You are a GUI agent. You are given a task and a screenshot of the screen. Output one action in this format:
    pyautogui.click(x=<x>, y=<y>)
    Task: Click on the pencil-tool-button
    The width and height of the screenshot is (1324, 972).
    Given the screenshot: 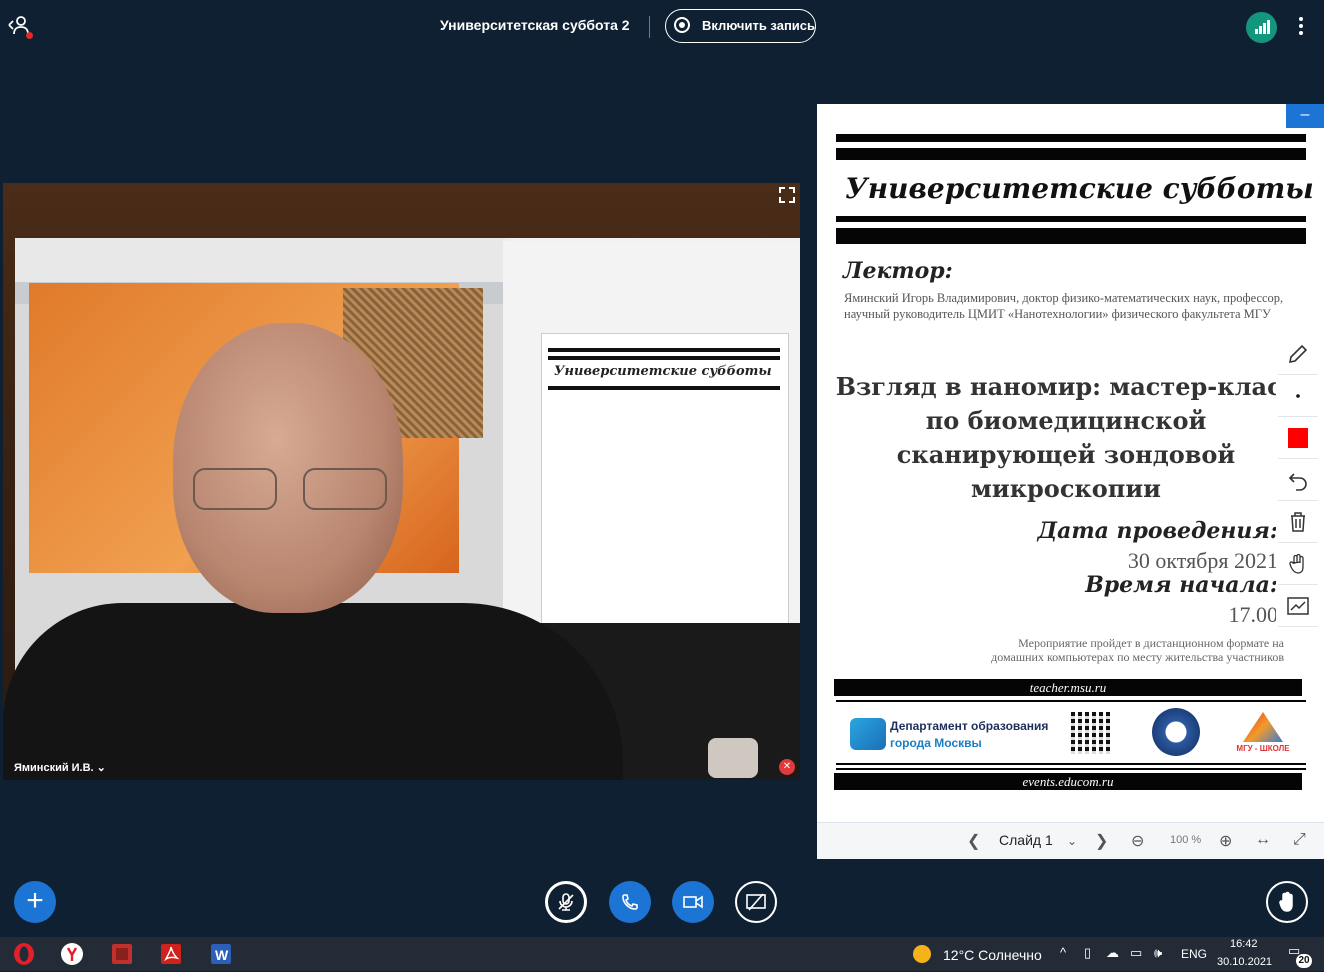 What is the action you would take?
    pyautogui.click(x=1298, y=354)
    